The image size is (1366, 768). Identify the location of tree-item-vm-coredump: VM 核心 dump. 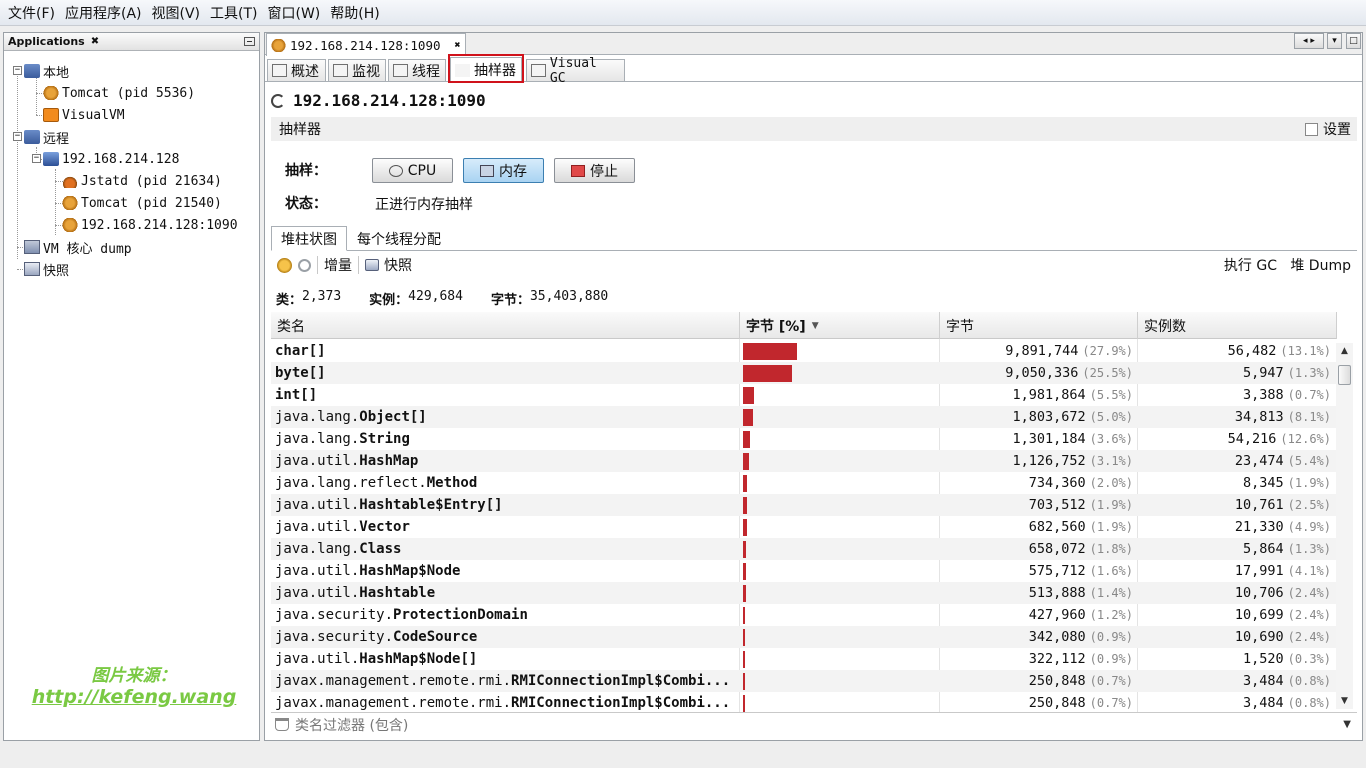
(78, 247).